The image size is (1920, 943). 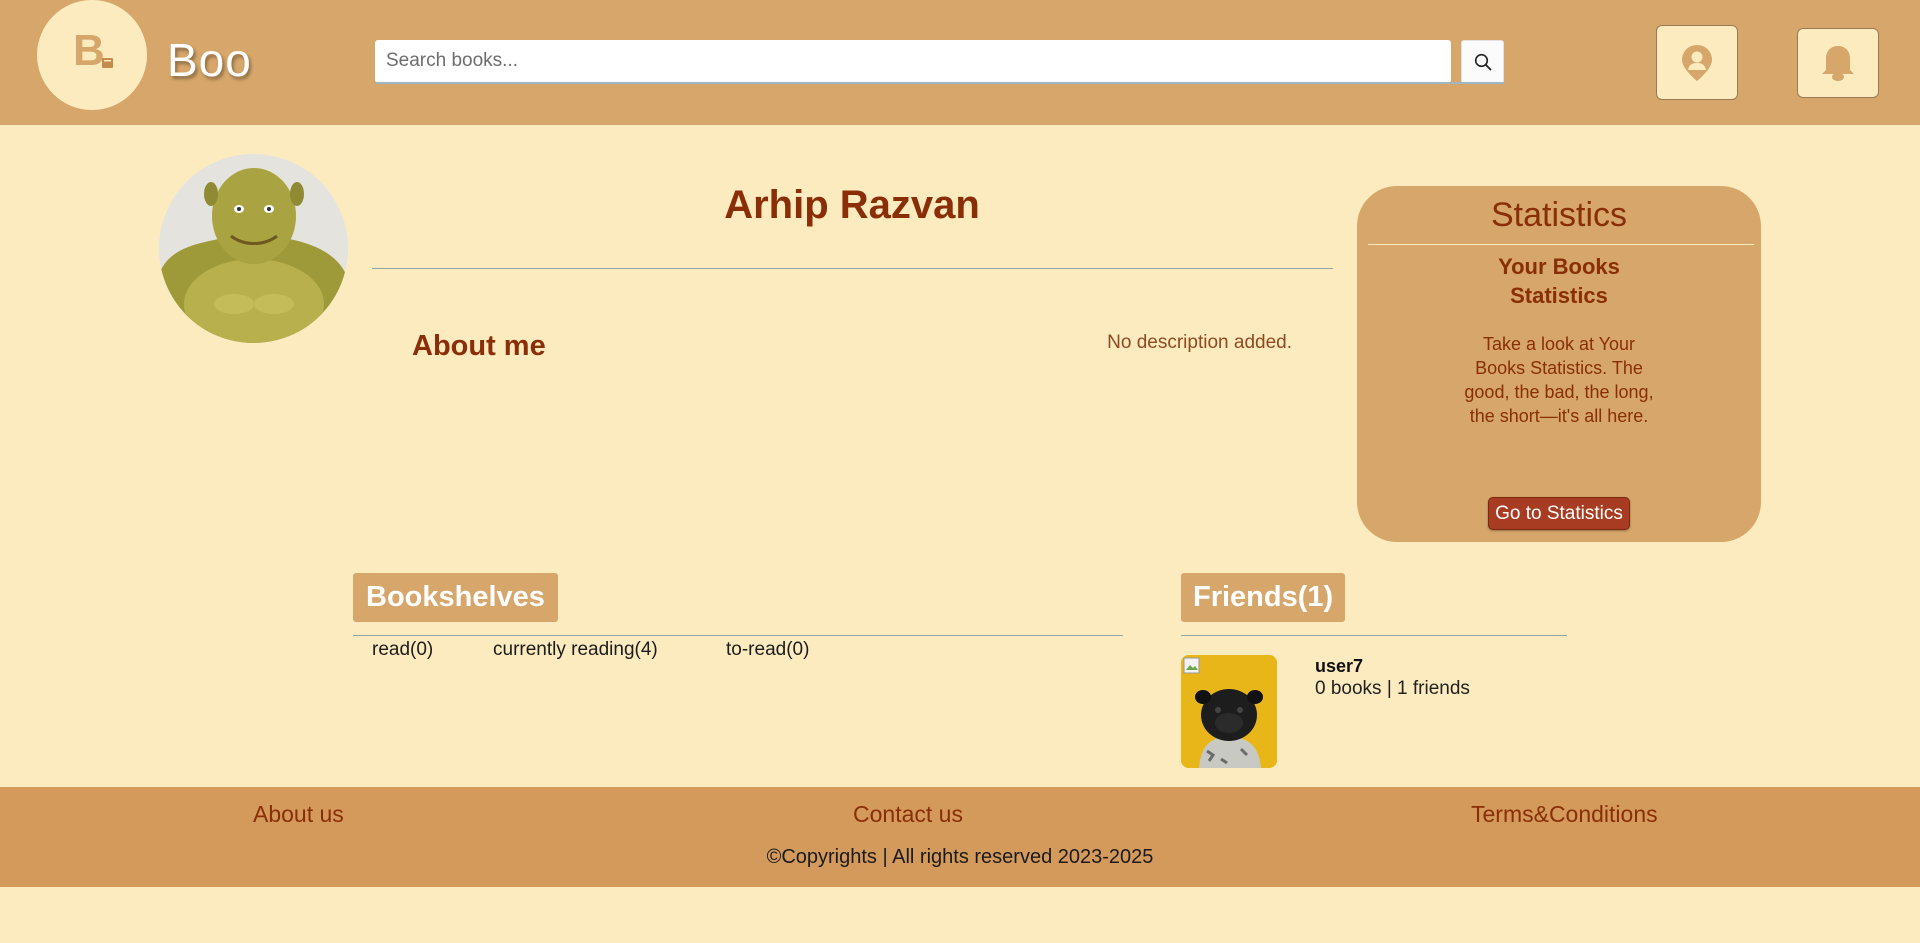 I want to click on search-button, so click(x=1482, y=62).